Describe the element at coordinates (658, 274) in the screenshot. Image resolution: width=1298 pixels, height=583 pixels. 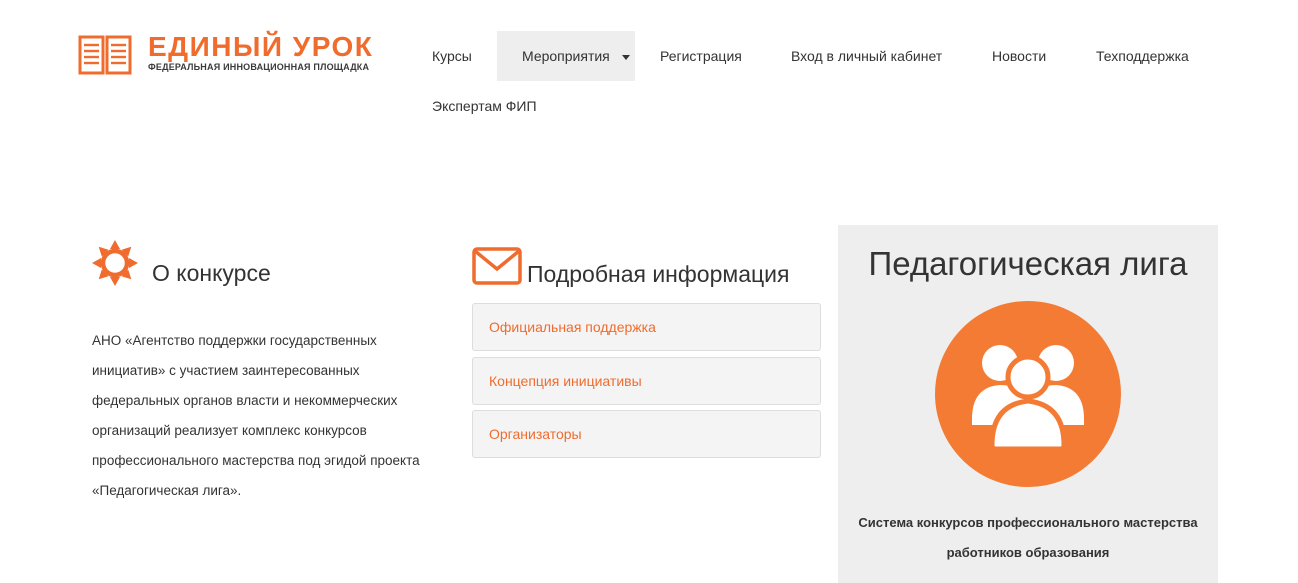
I see `info-title: Подробная информация` at that location.